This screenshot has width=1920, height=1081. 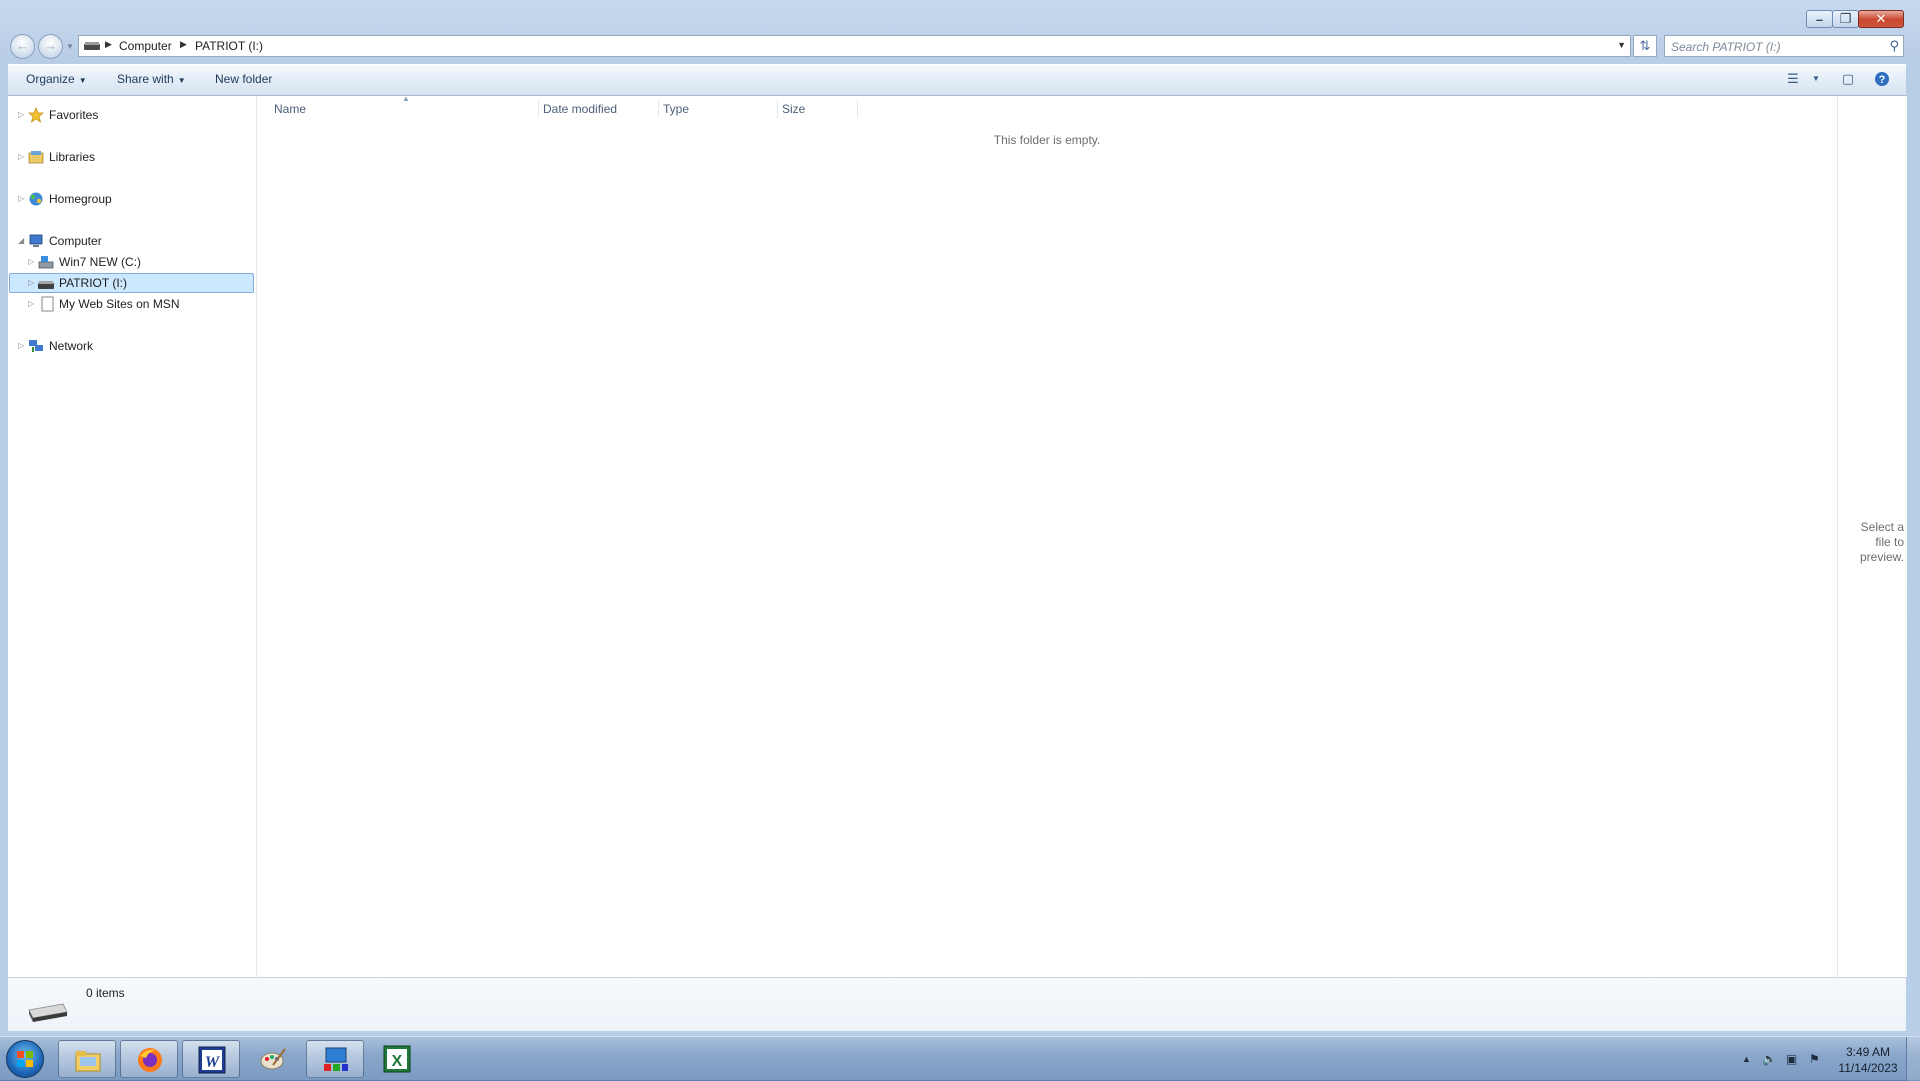 I want to click on clock: 3:49 AM 11/14/2023, so click(x=1868, y=1060).